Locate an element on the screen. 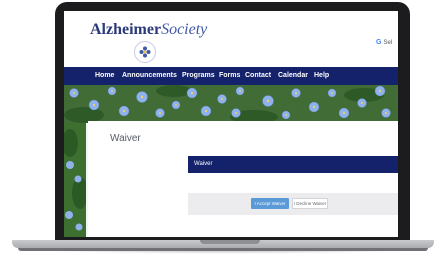 The image size is (446, 256). laptop-base-notch is located at coordinates (230, 242).